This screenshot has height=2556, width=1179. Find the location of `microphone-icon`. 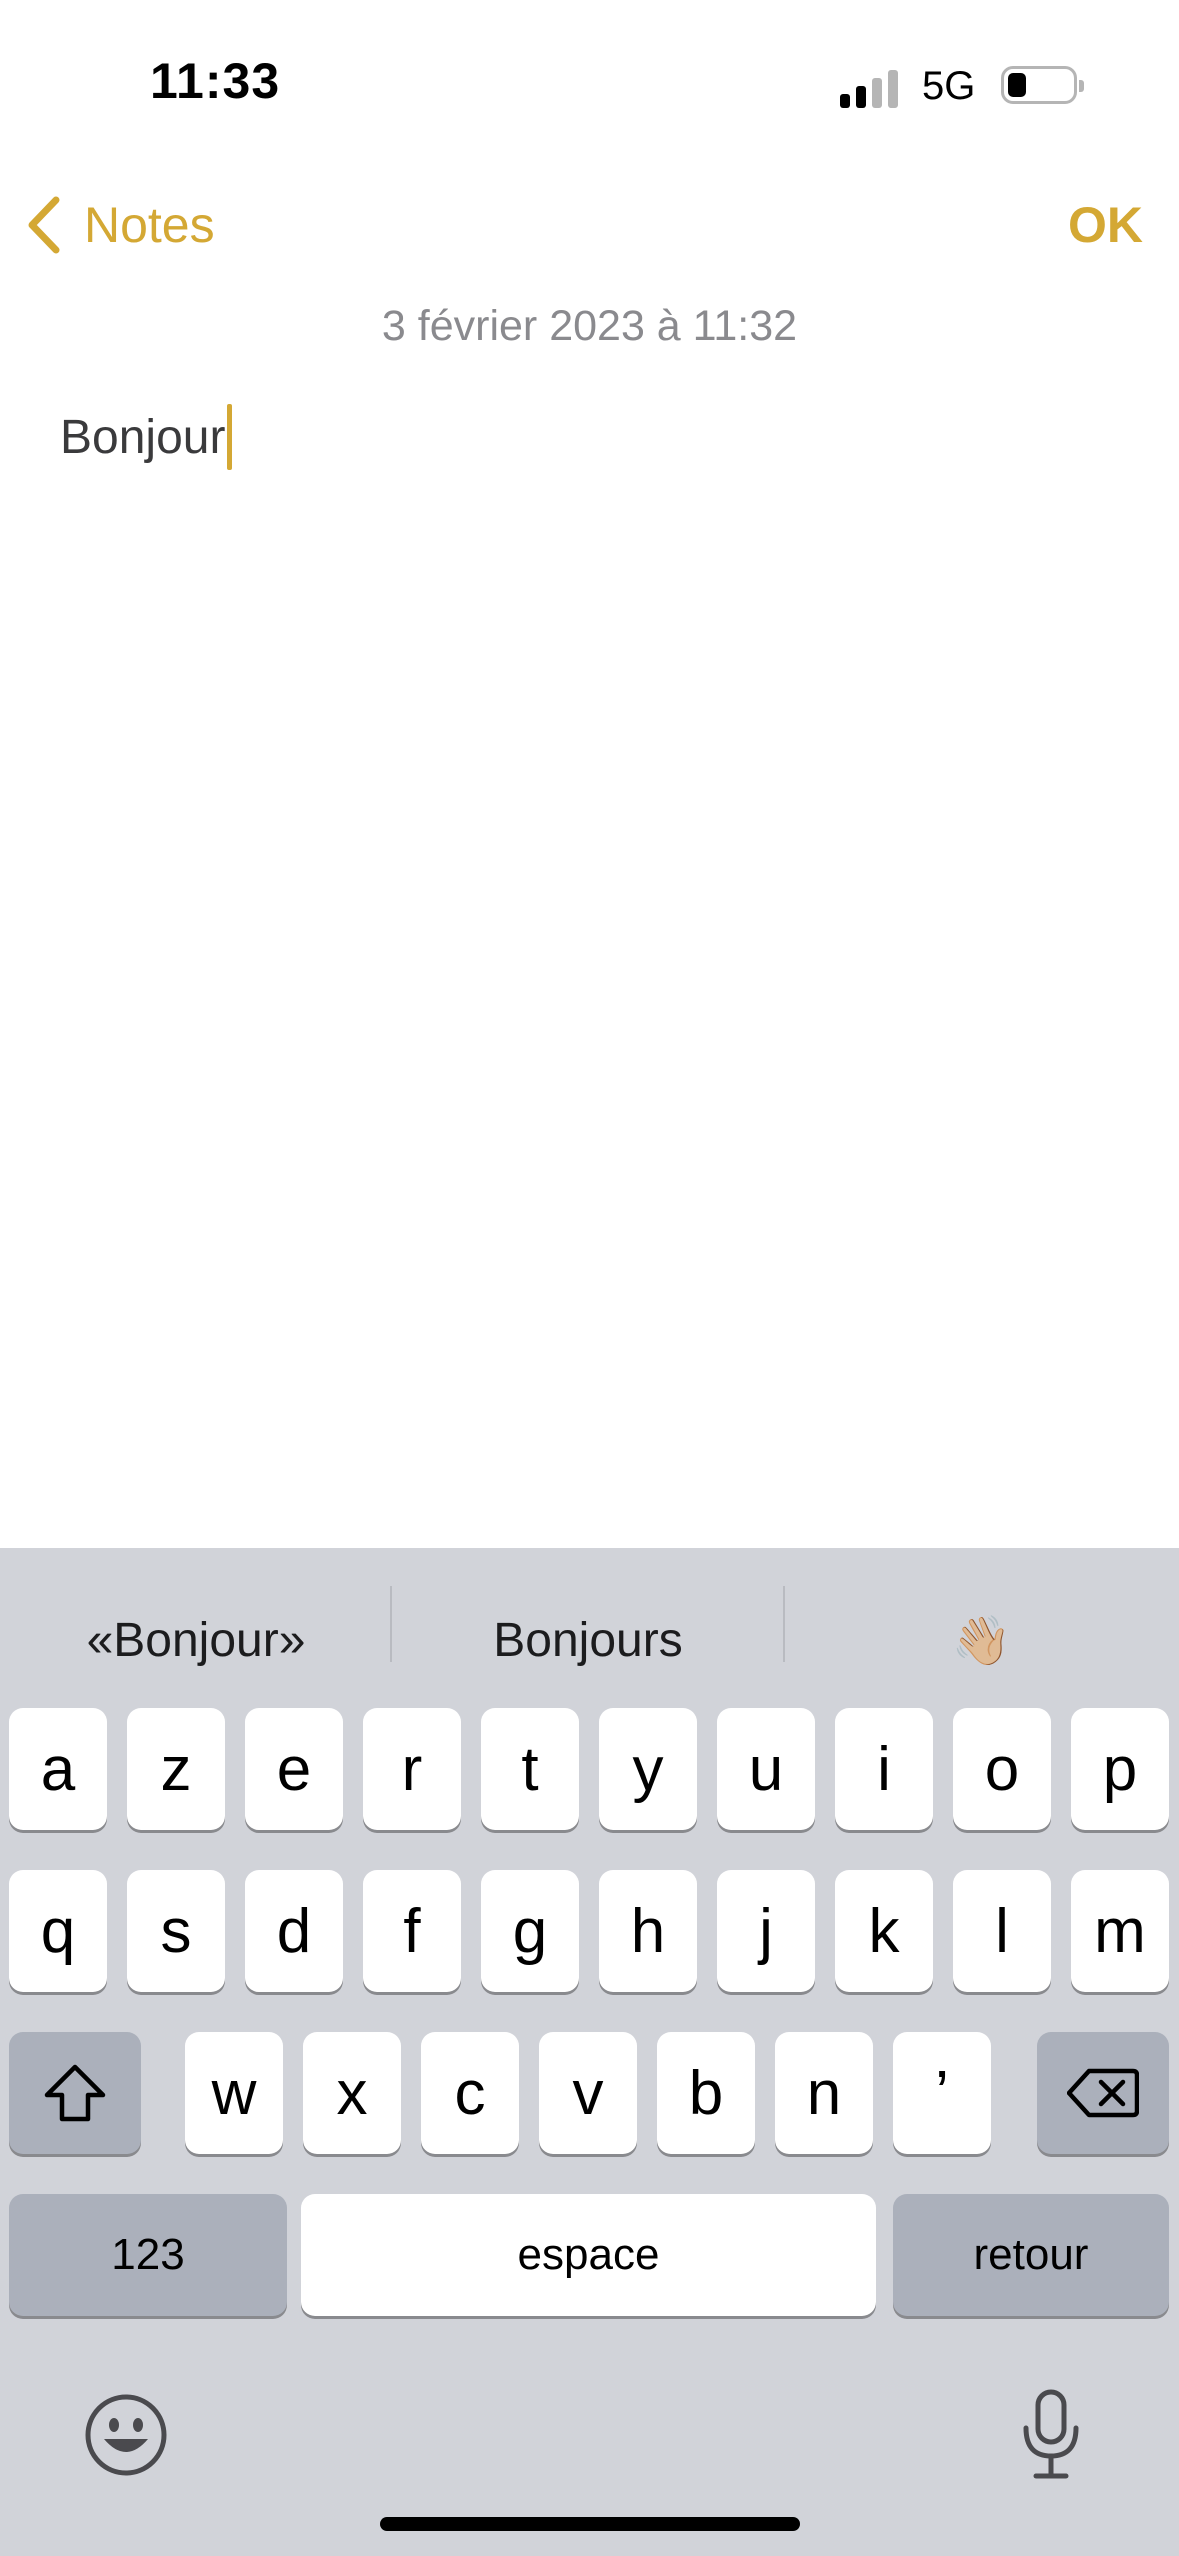

microphone-icon is located at coordinates (1051, 2434).